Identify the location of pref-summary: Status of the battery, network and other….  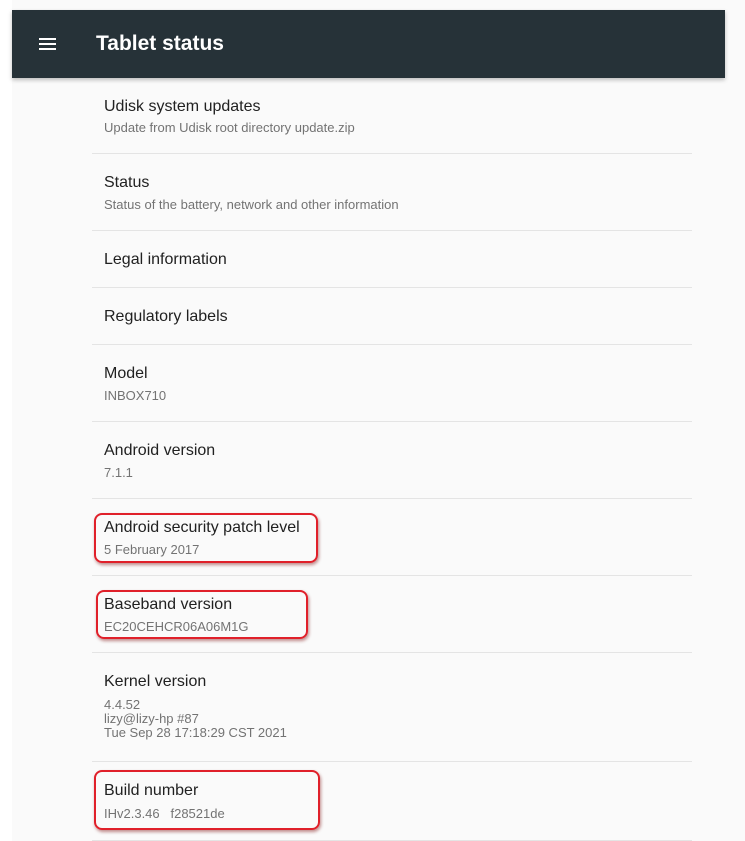
(251, 204).